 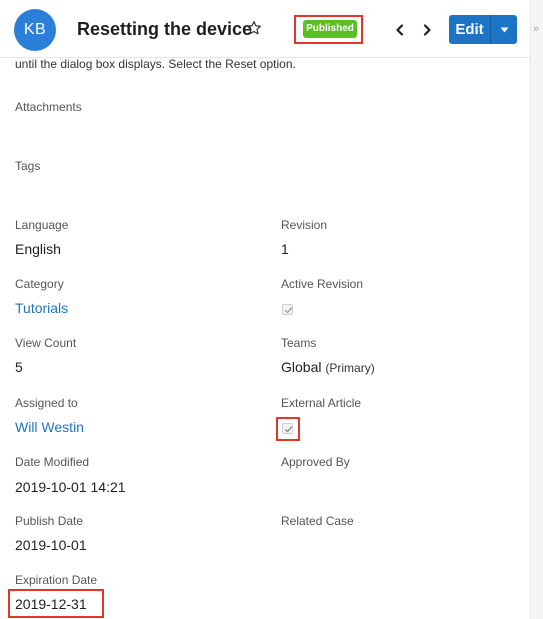 What do you see at coordinates (49, 427) in the screenshot?
I see `assigned-to-link: Will Westin` at bounding box center [49, 427].